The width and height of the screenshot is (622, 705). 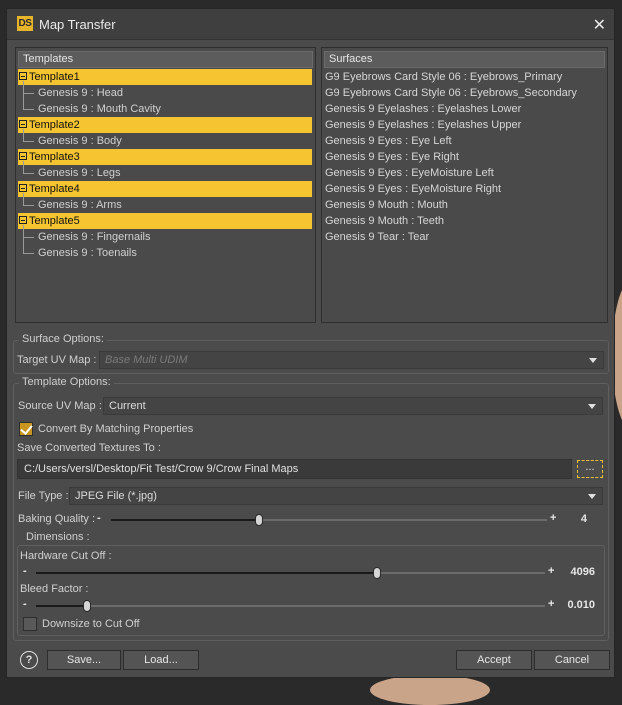 I want to click on bleed-factor-increase: +, so click(x=551, y=604).